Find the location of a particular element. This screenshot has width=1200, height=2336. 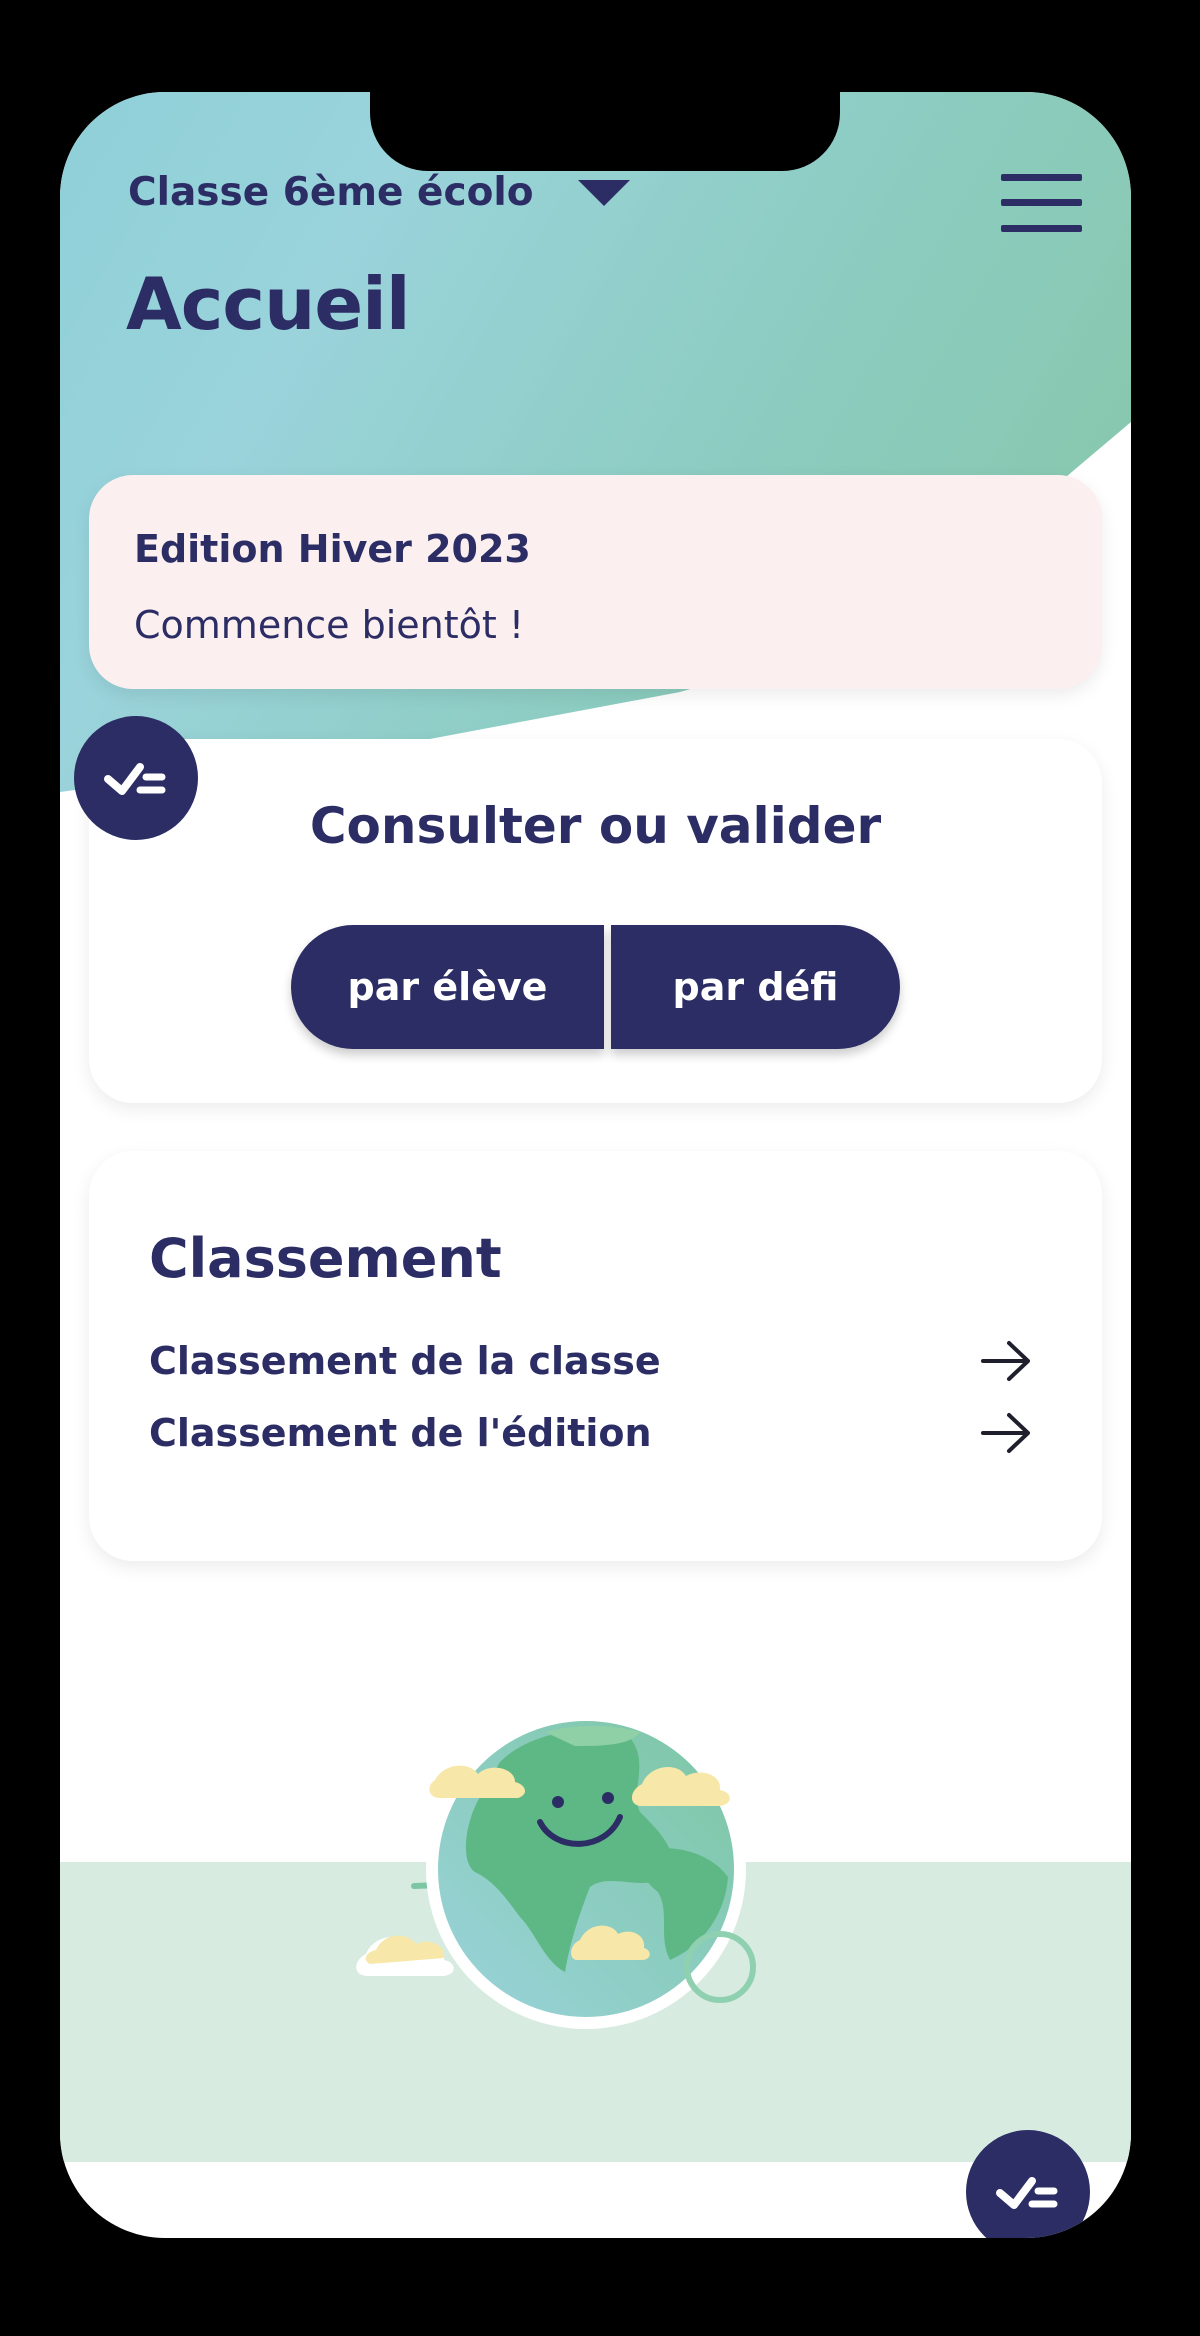

edition-status: Commence bientôt ! is located at coordinates (329, 625).